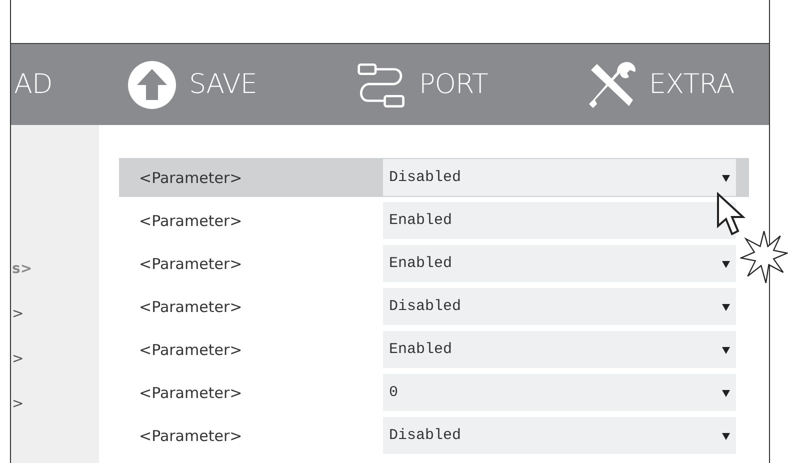  I want to click on dropdown-field: 0, so click(559, 392).